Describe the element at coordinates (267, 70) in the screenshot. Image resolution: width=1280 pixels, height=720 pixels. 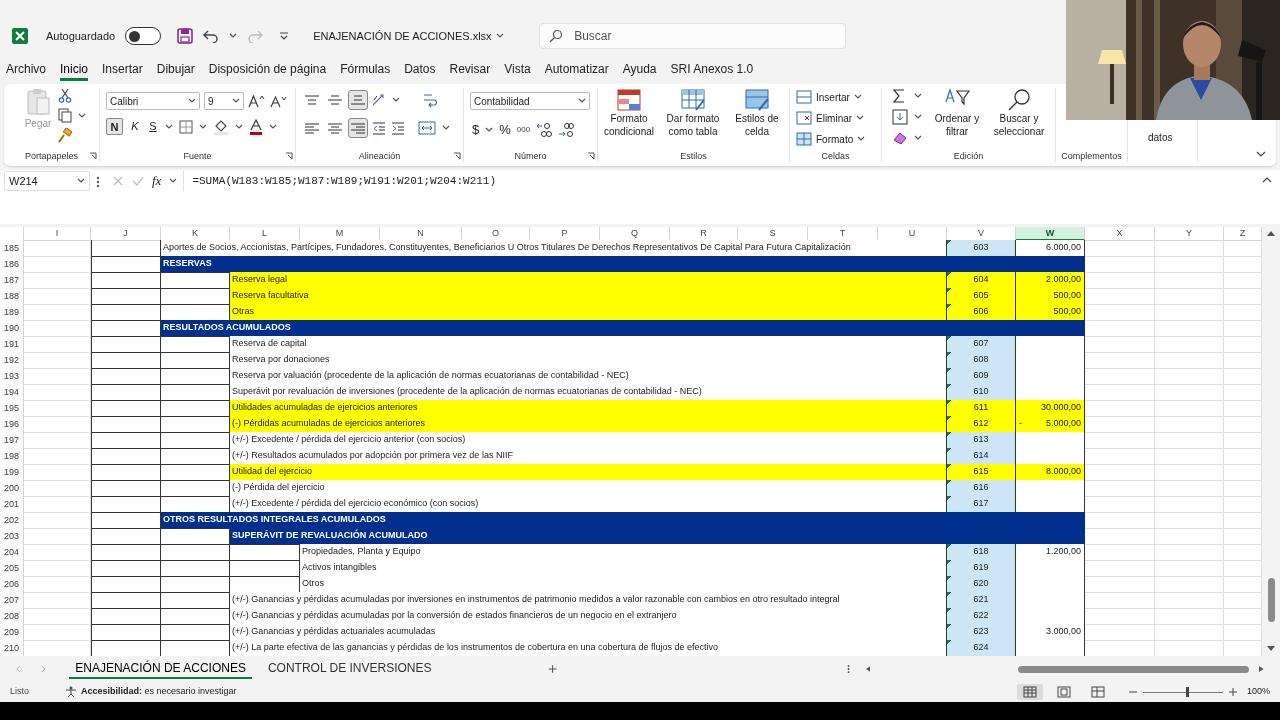
I see `menu-tab: Disposición de página` at that location.